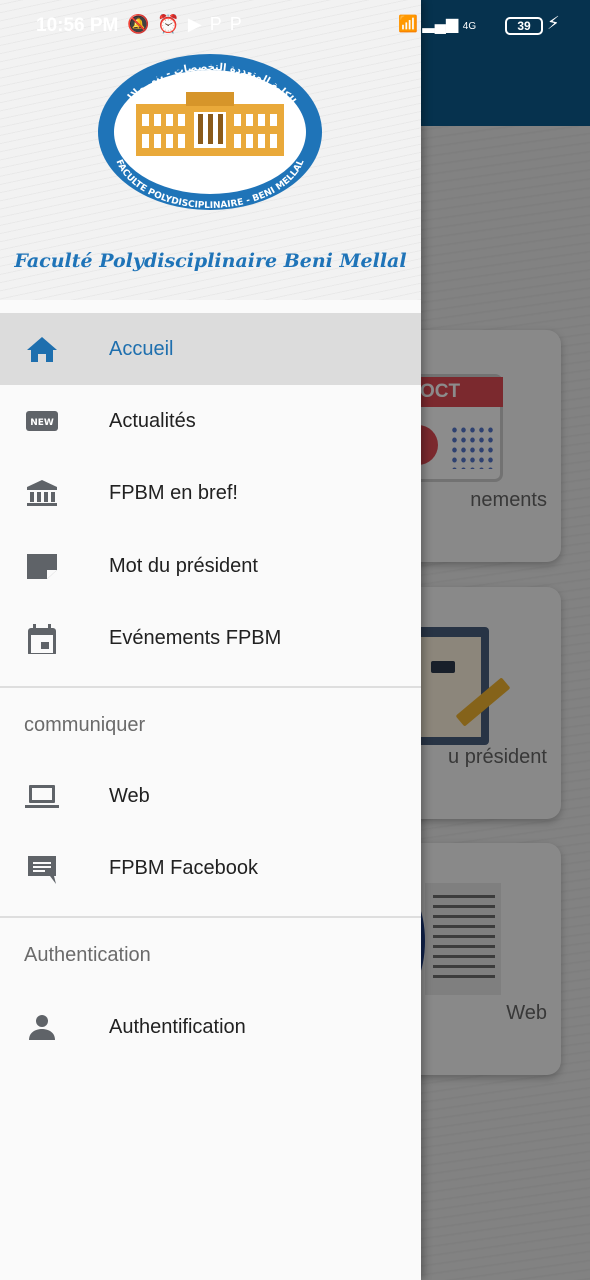 The height and width of the screenshot is (1280, 590). I want to click on notification-icons: 🔕⏰▶PP, so click(188, 24).